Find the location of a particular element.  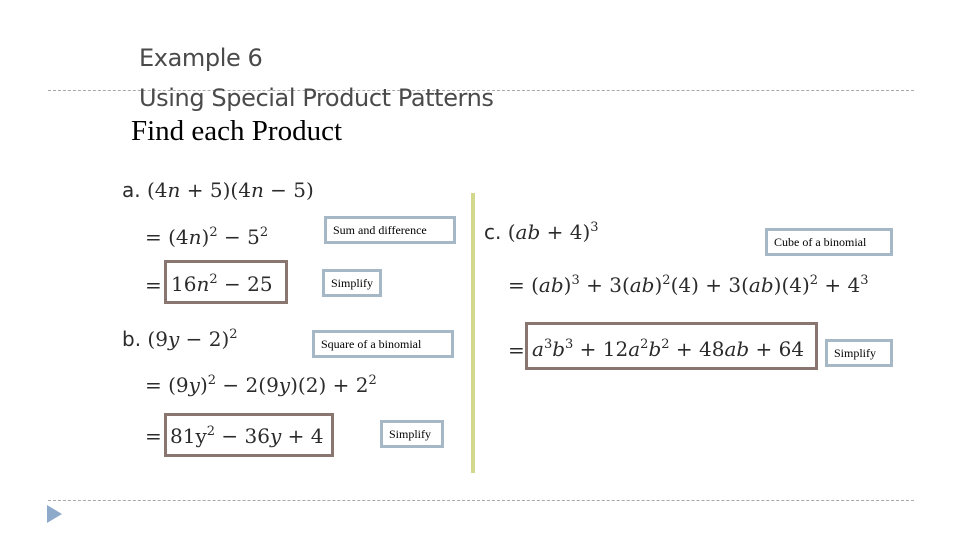

problem-b-equals: = is located at coordinates (153, 436).